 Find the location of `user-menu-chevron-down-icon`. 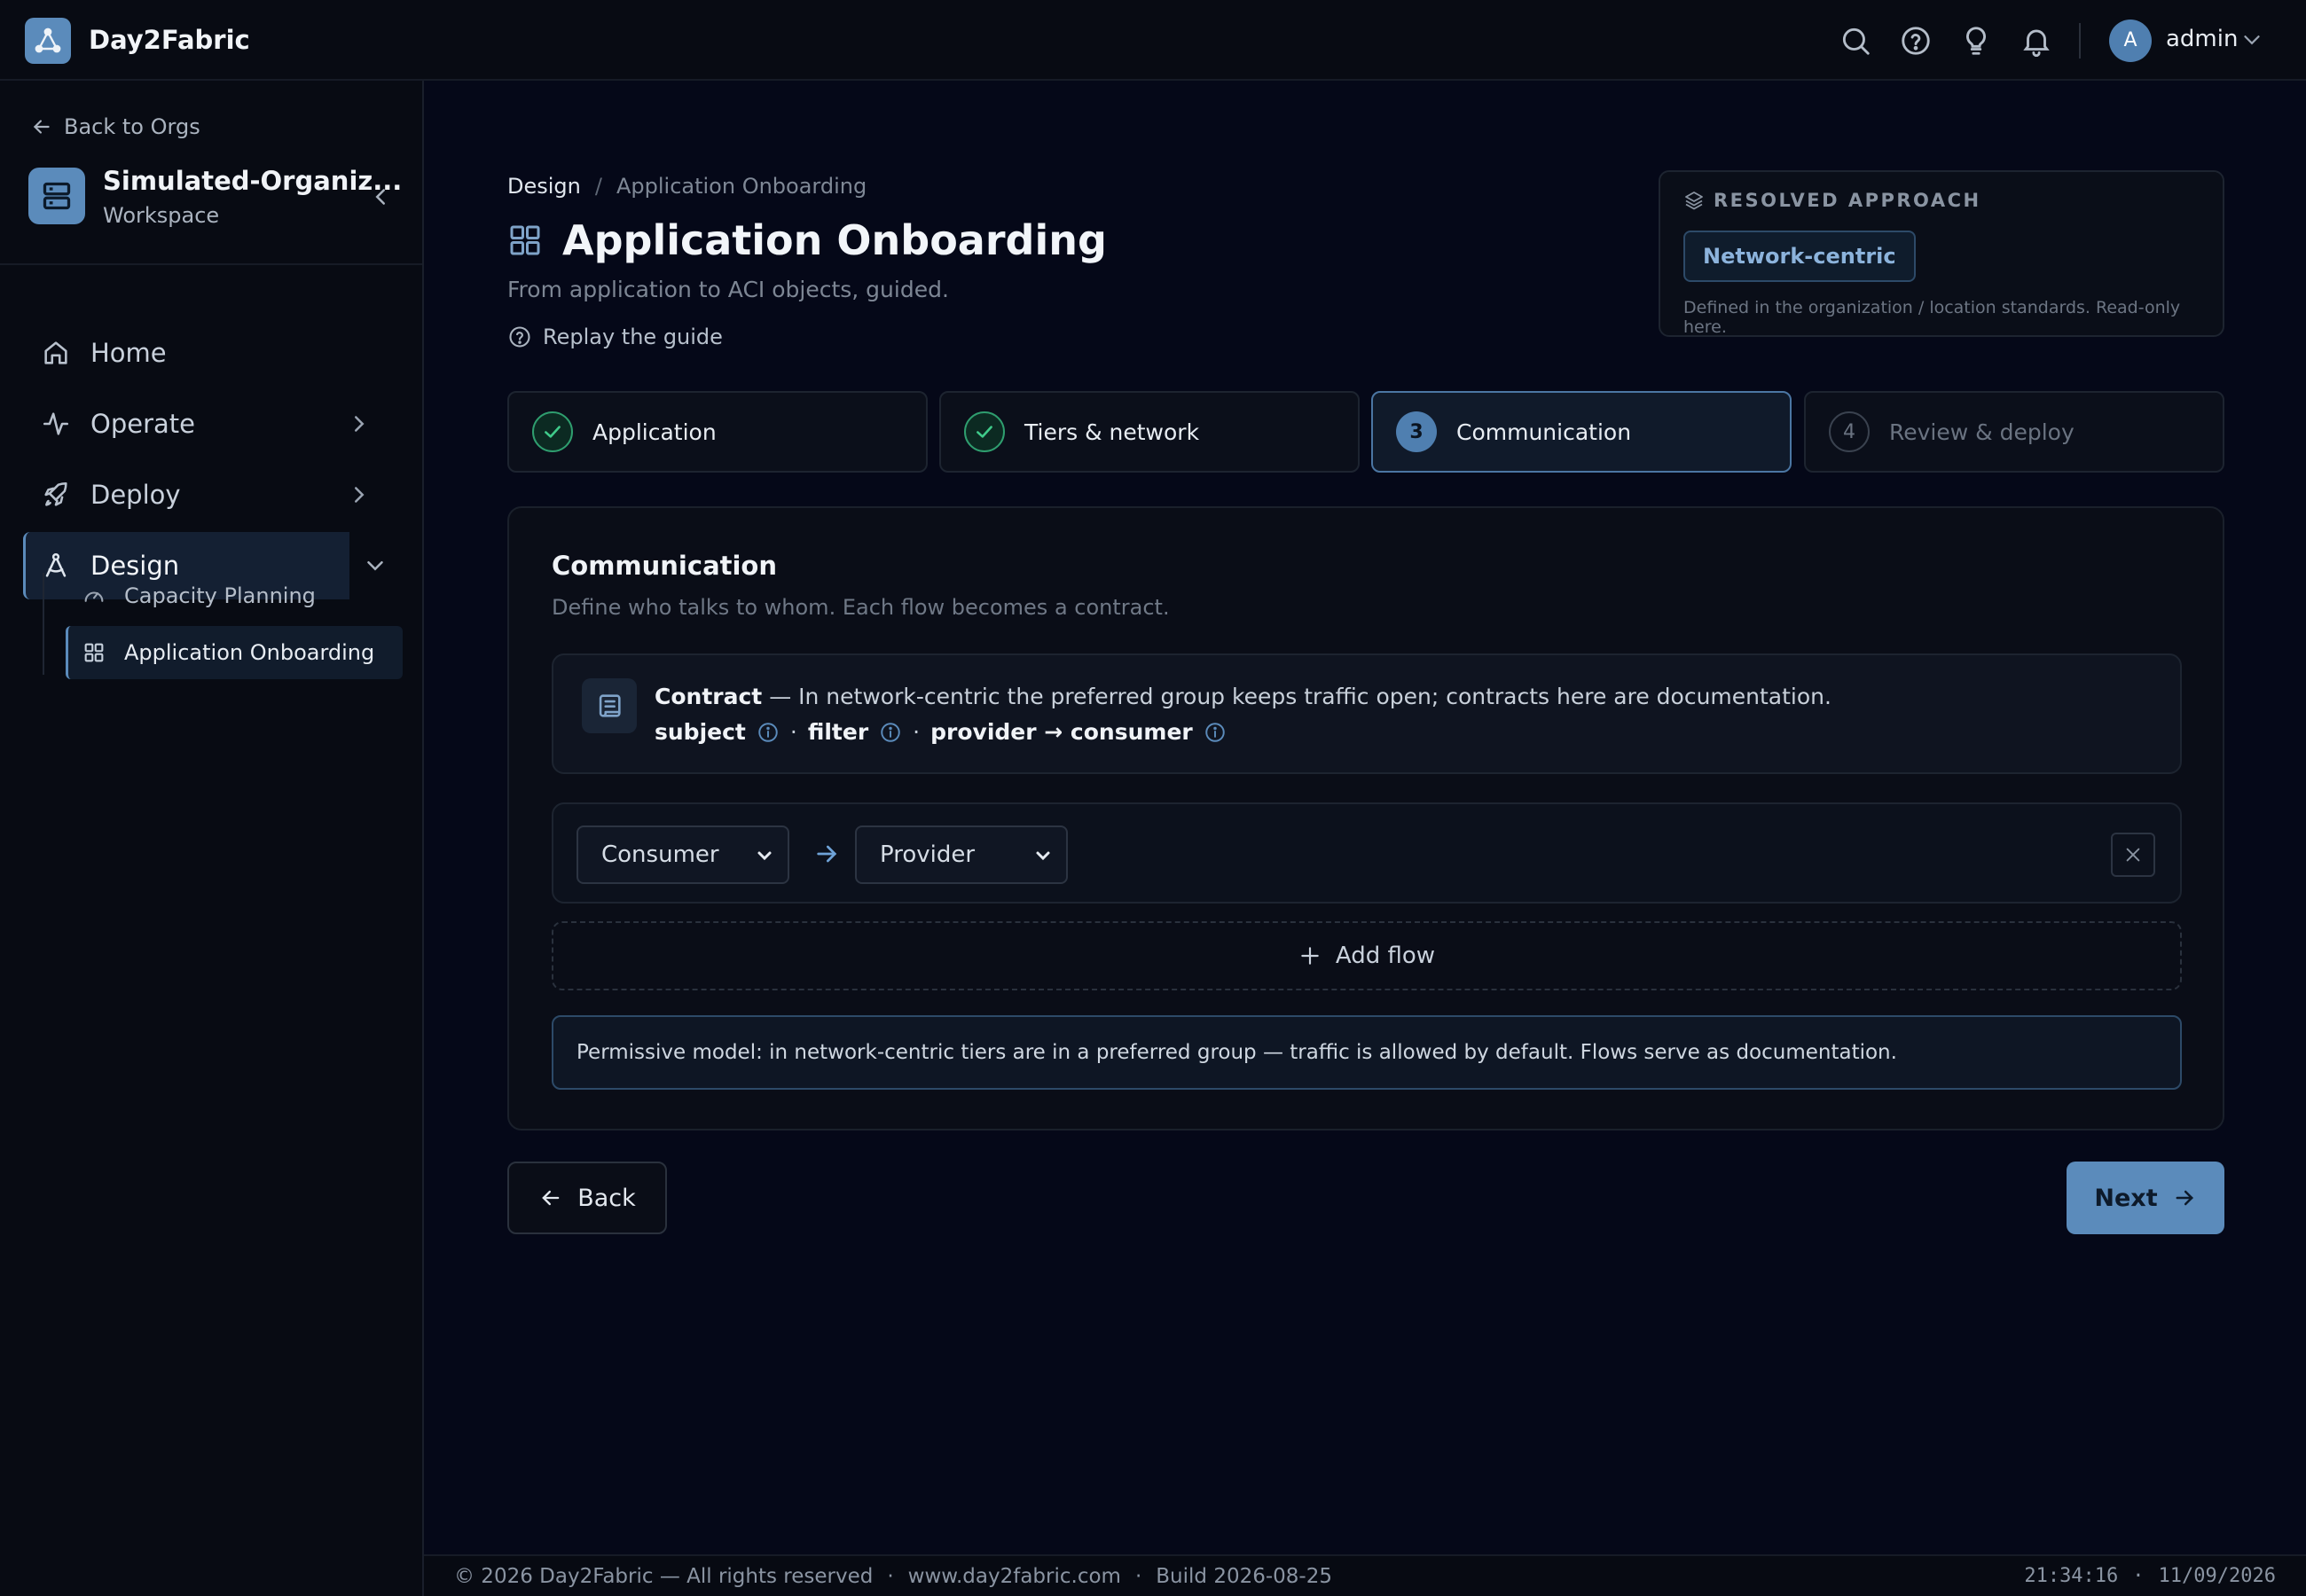

user-menu-chevron-down-icon is located at coordinates (2252, 40).